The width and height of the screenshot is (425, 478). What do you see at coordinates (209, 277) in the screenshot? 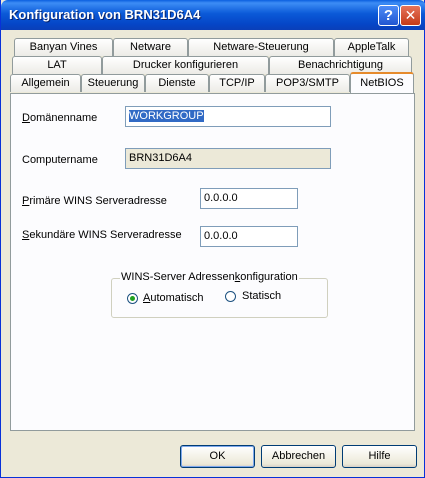
I see `wins-config-group-title: WINS-Server Adressenkonfiguration` at bounding box center [209, 277].